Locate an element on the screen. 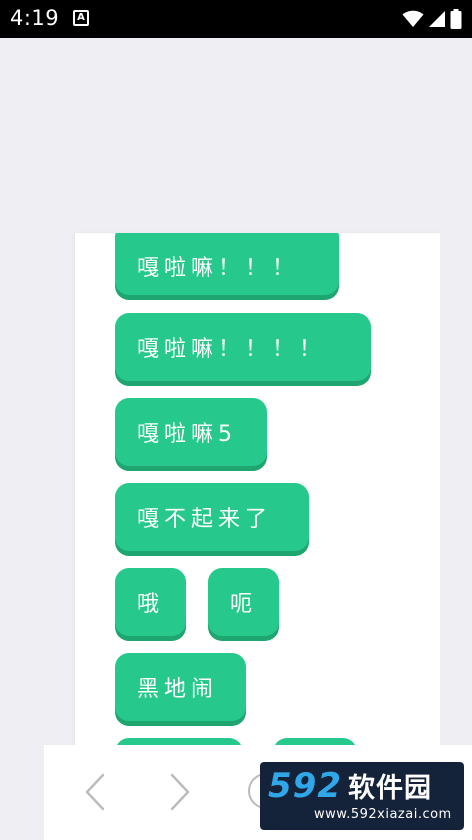 This screenshot has height=840, width=472. status-icons is located at coordinates (432, 19).